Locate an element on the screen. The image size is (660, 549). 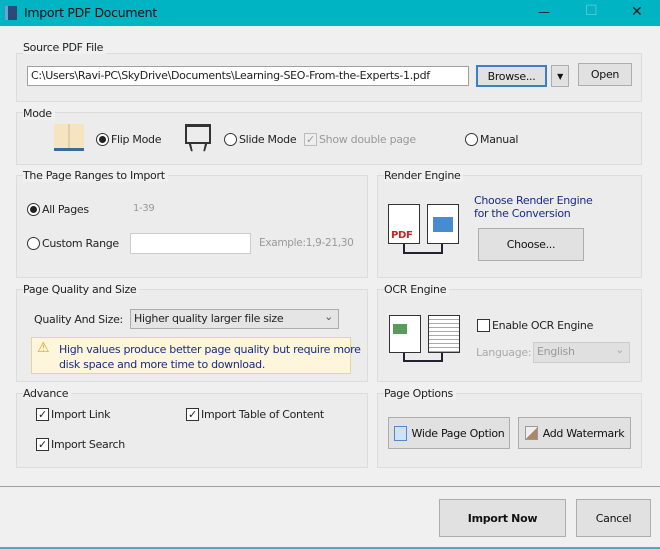
footer-divider is located at coordinates (330, 486).